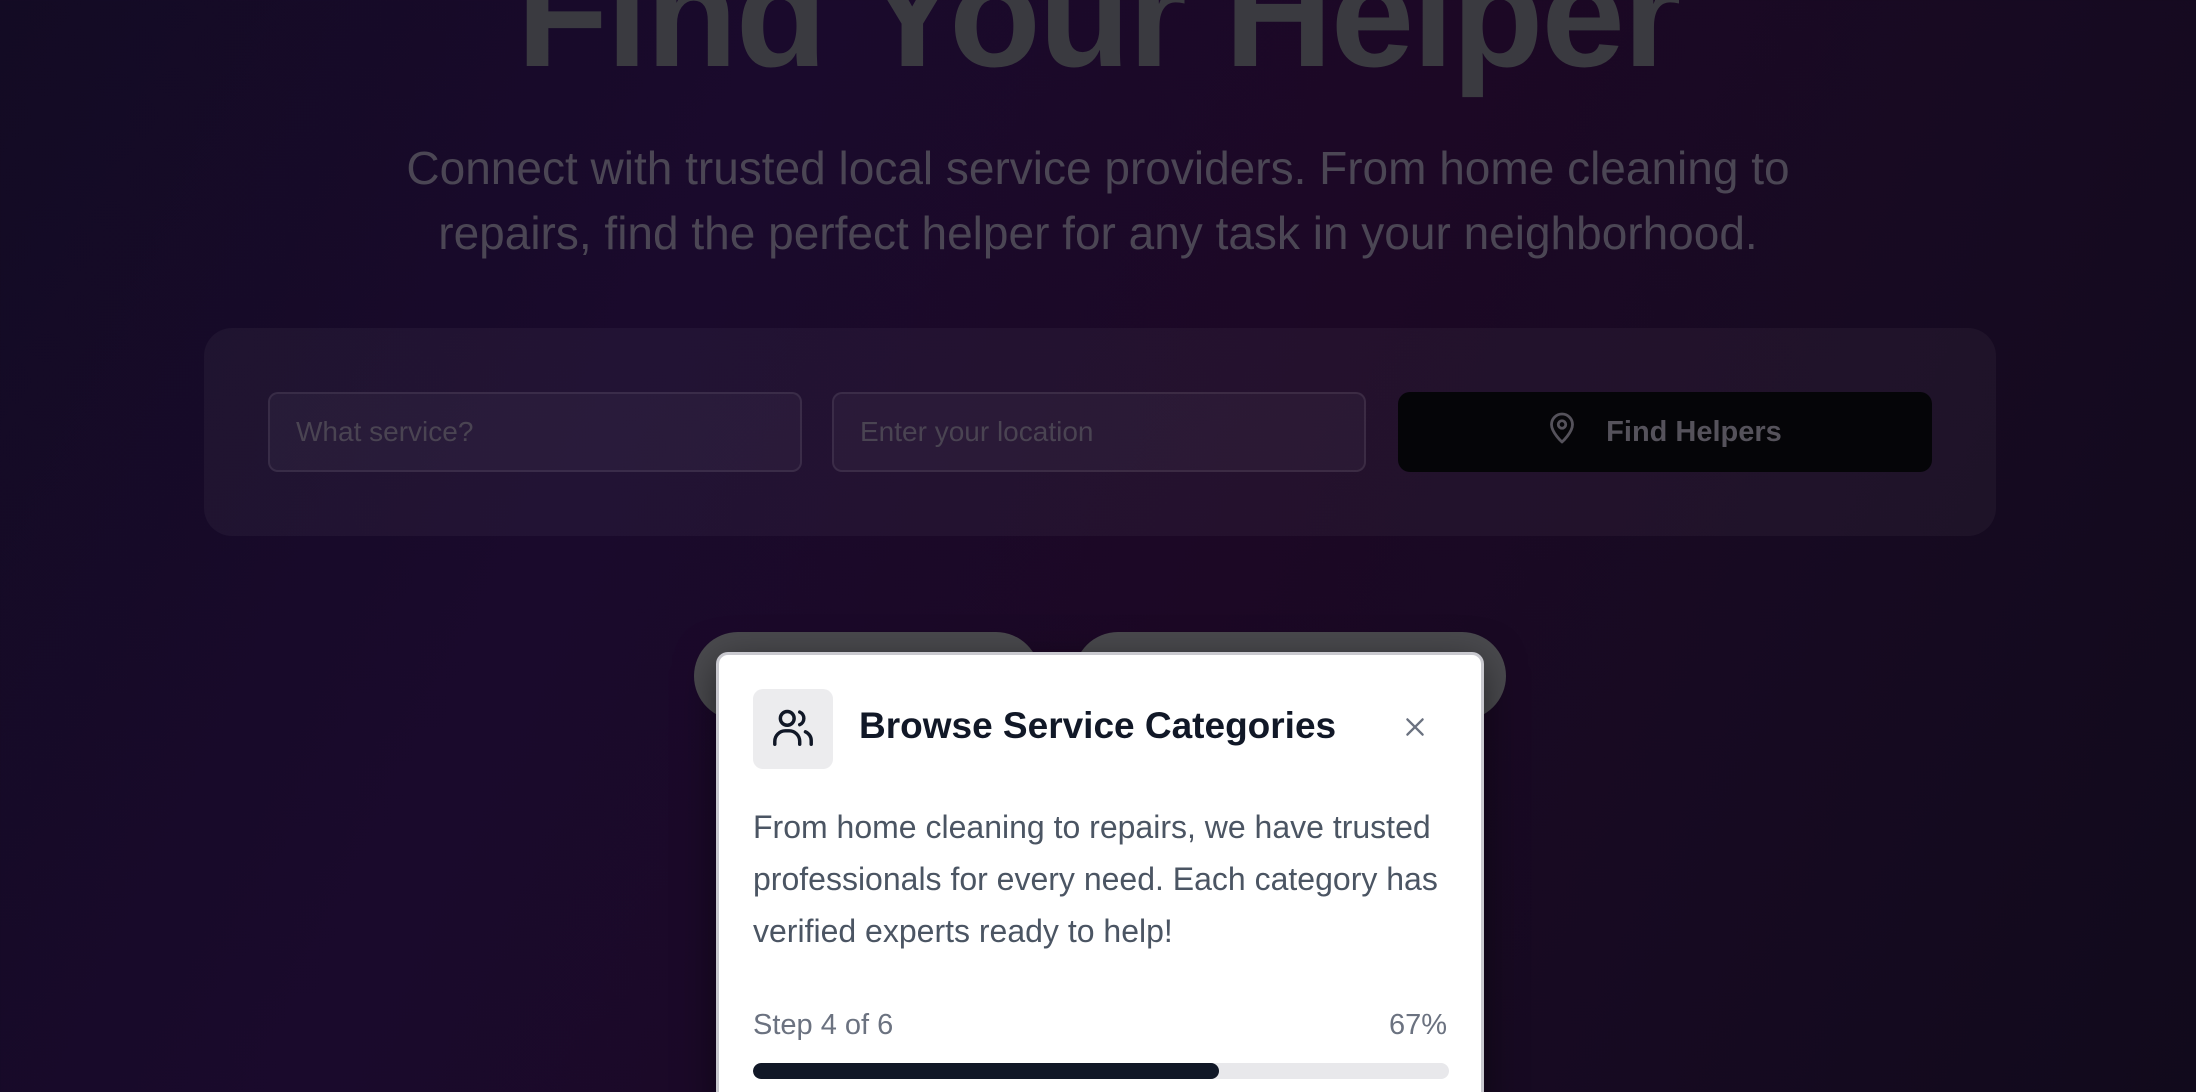  Describe the element at coordinates (1099, 49) in the screenshot. I see `page-title: Find Your Helper` at that location.